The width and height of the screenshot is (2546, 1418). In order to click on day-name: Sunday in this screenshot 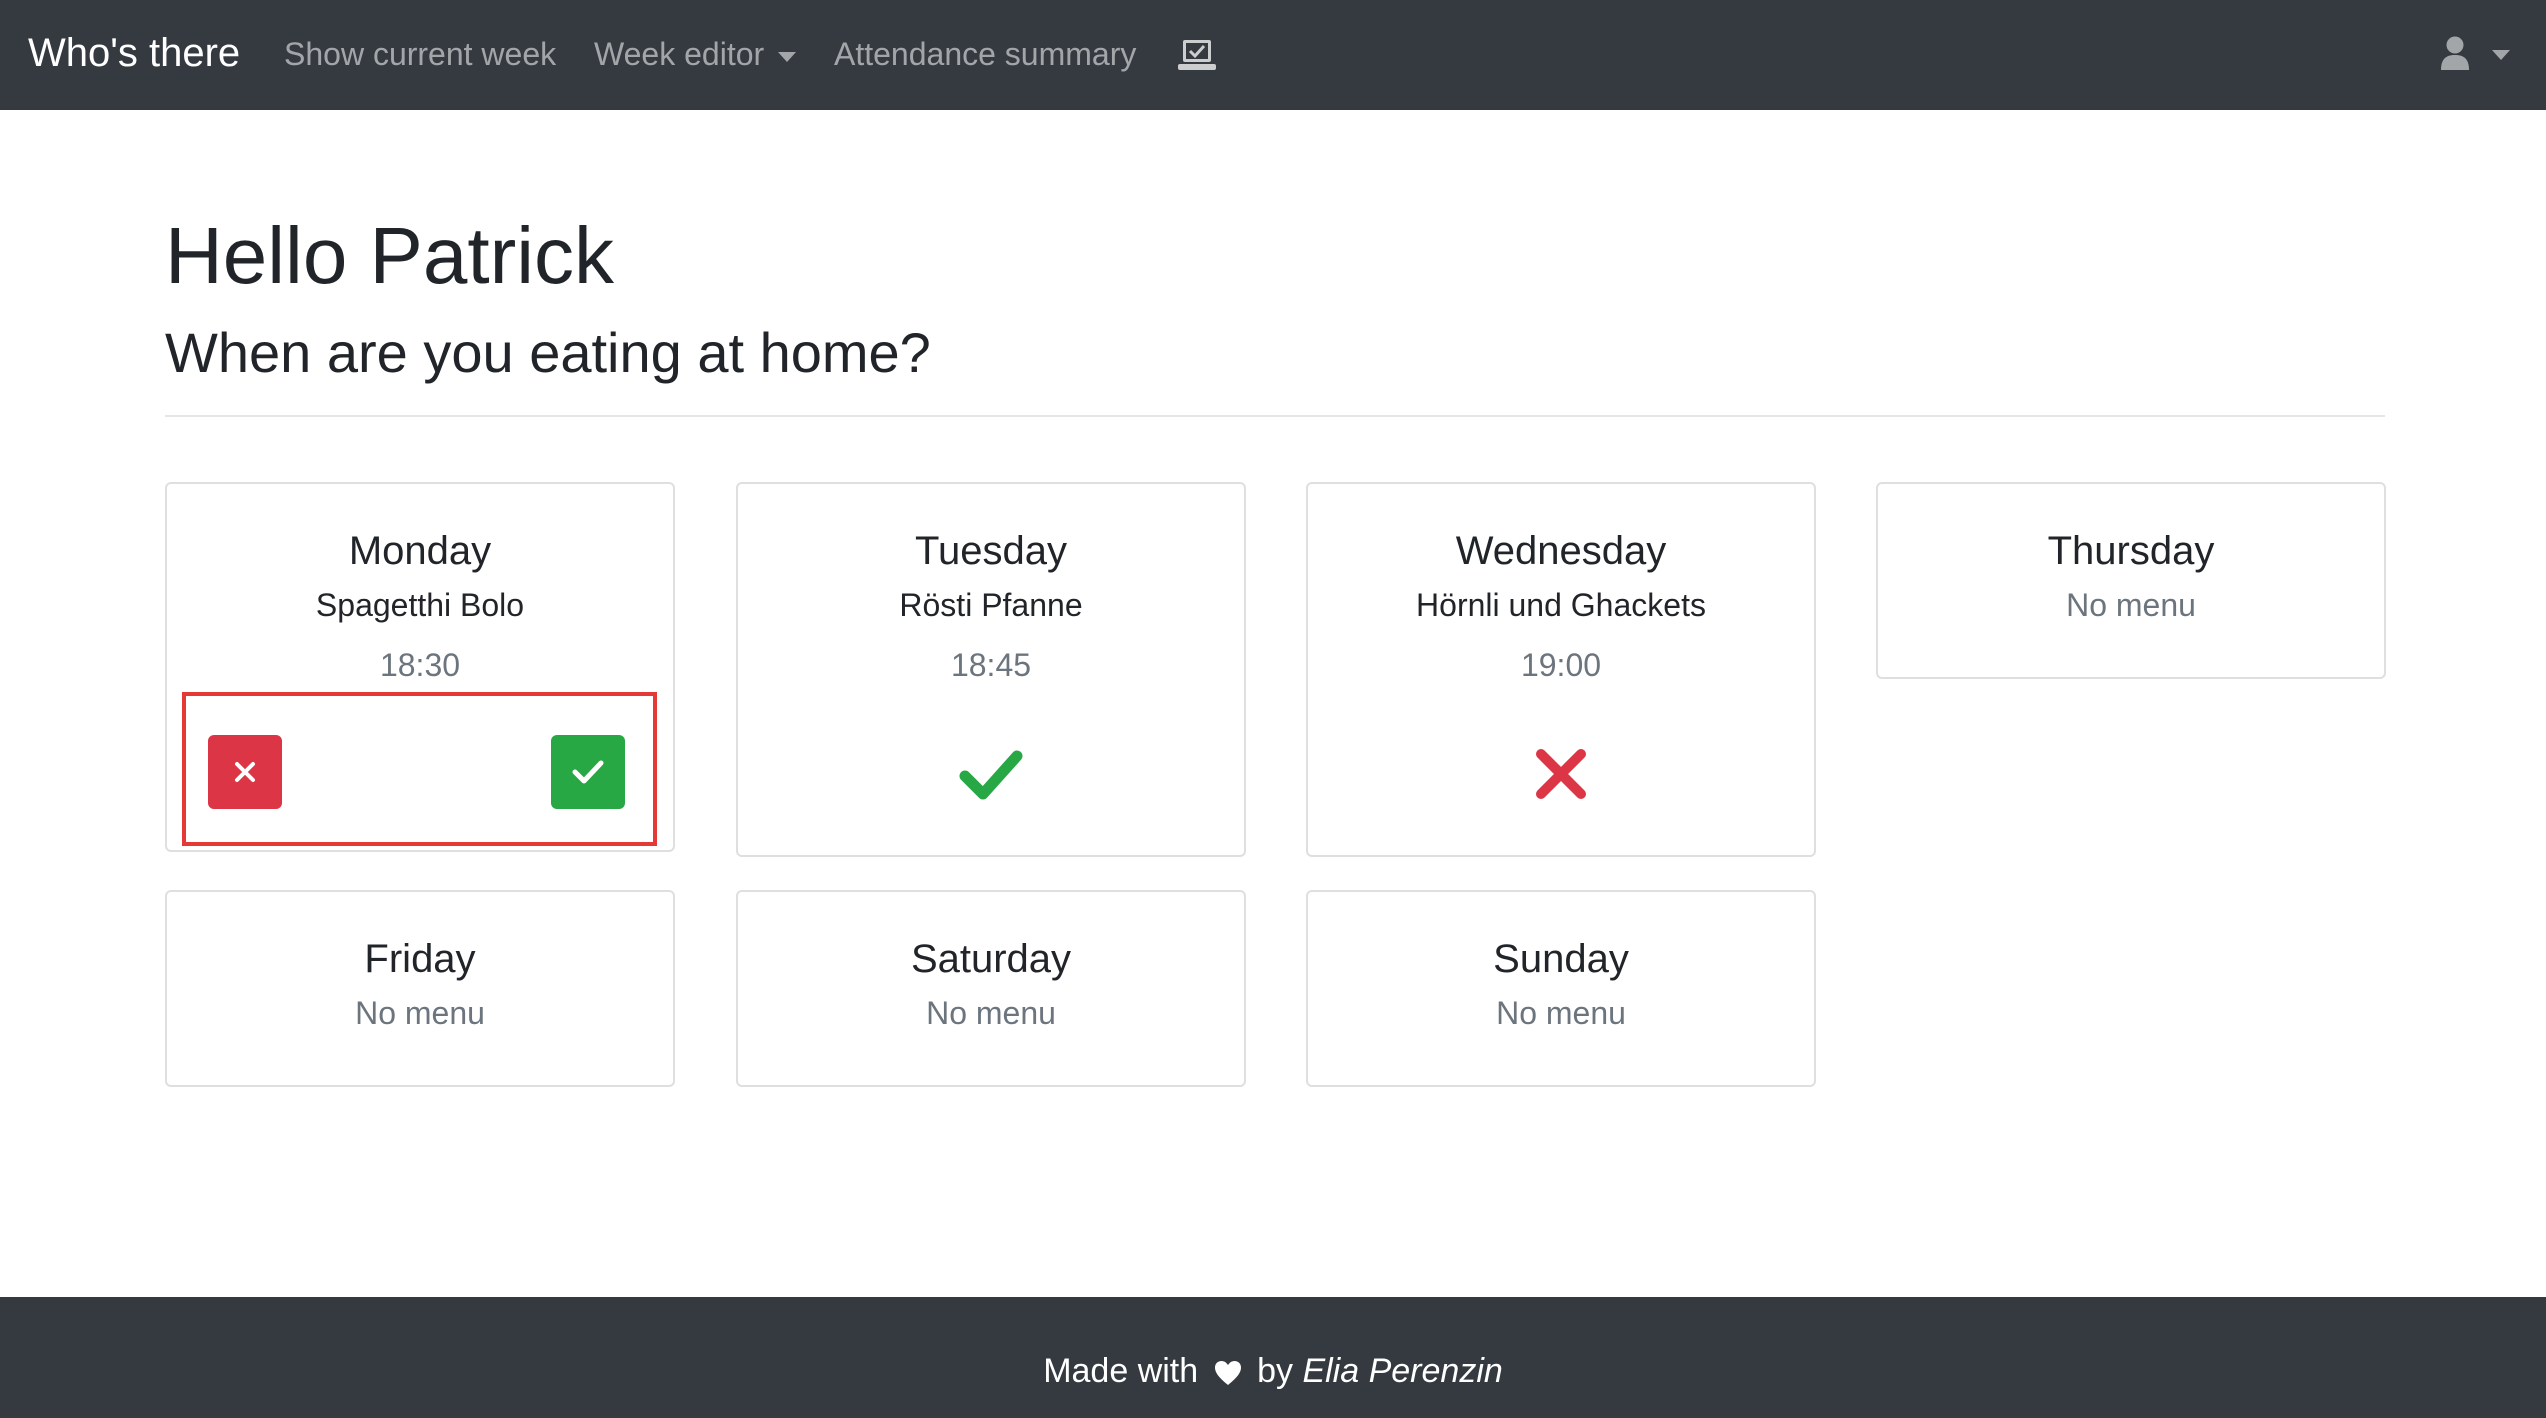, I will do `click(1561, 959)`.